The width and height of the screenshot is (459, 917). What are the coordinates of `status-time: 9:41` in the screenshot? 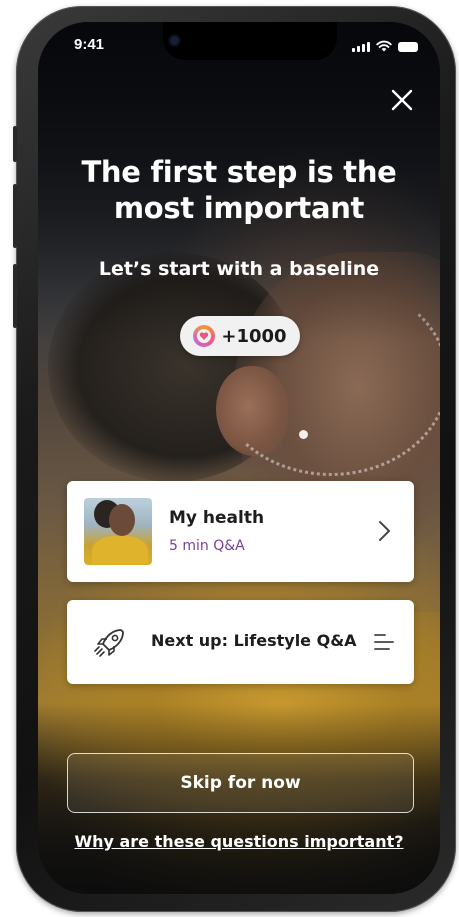 It's located at (89, 44).